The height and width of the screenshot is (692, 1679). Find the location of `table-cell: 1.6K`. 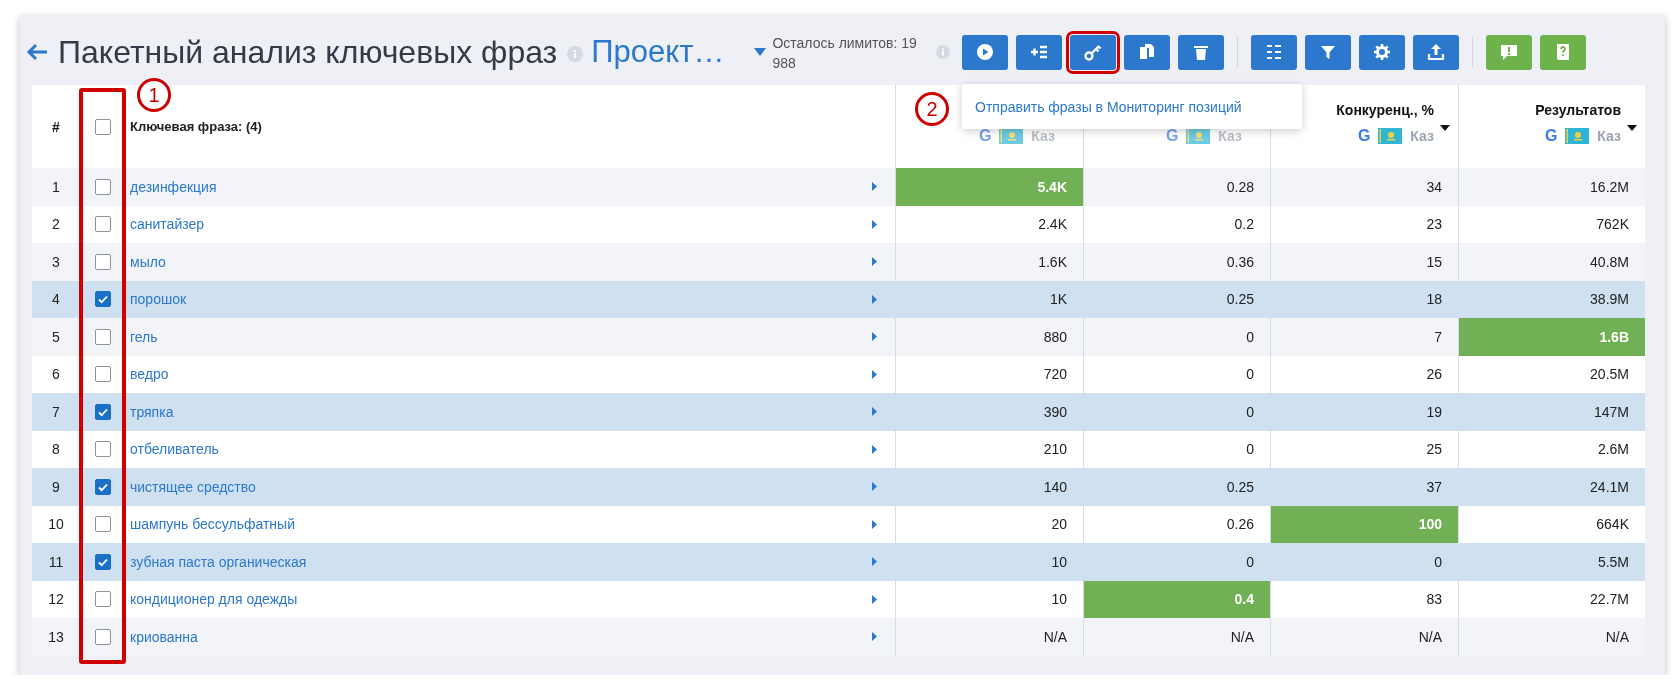

table-cell: 1.6K is located at coordinates (989, 262).